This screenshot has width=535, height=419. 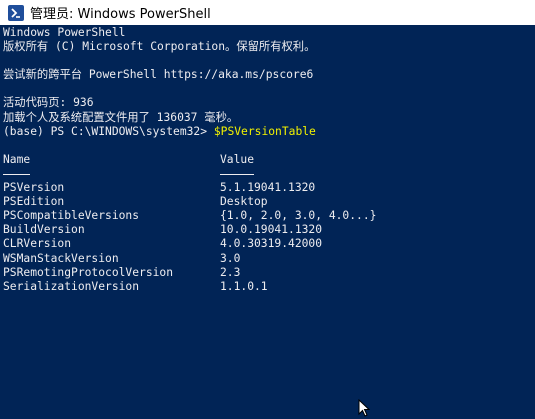 What do you see at coordinates (16, 12) in the screenshot?
I see `powershell-icon` at bounding box center [16, 12].